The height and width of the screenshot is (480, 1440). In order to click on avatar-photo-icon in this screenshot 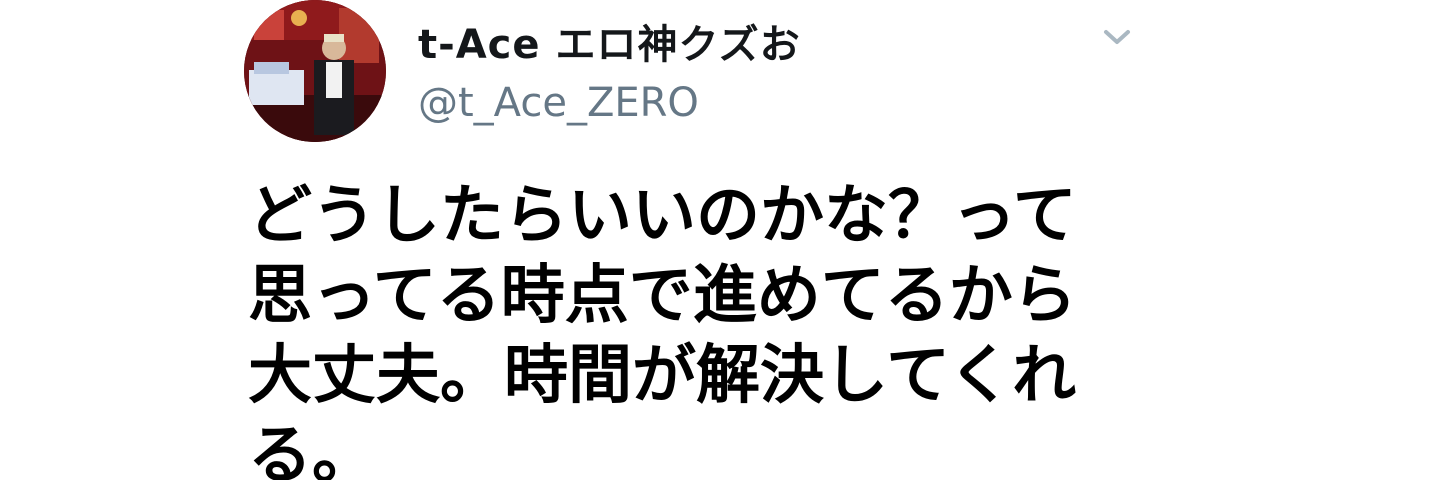, I will do `click(315, 71)`.